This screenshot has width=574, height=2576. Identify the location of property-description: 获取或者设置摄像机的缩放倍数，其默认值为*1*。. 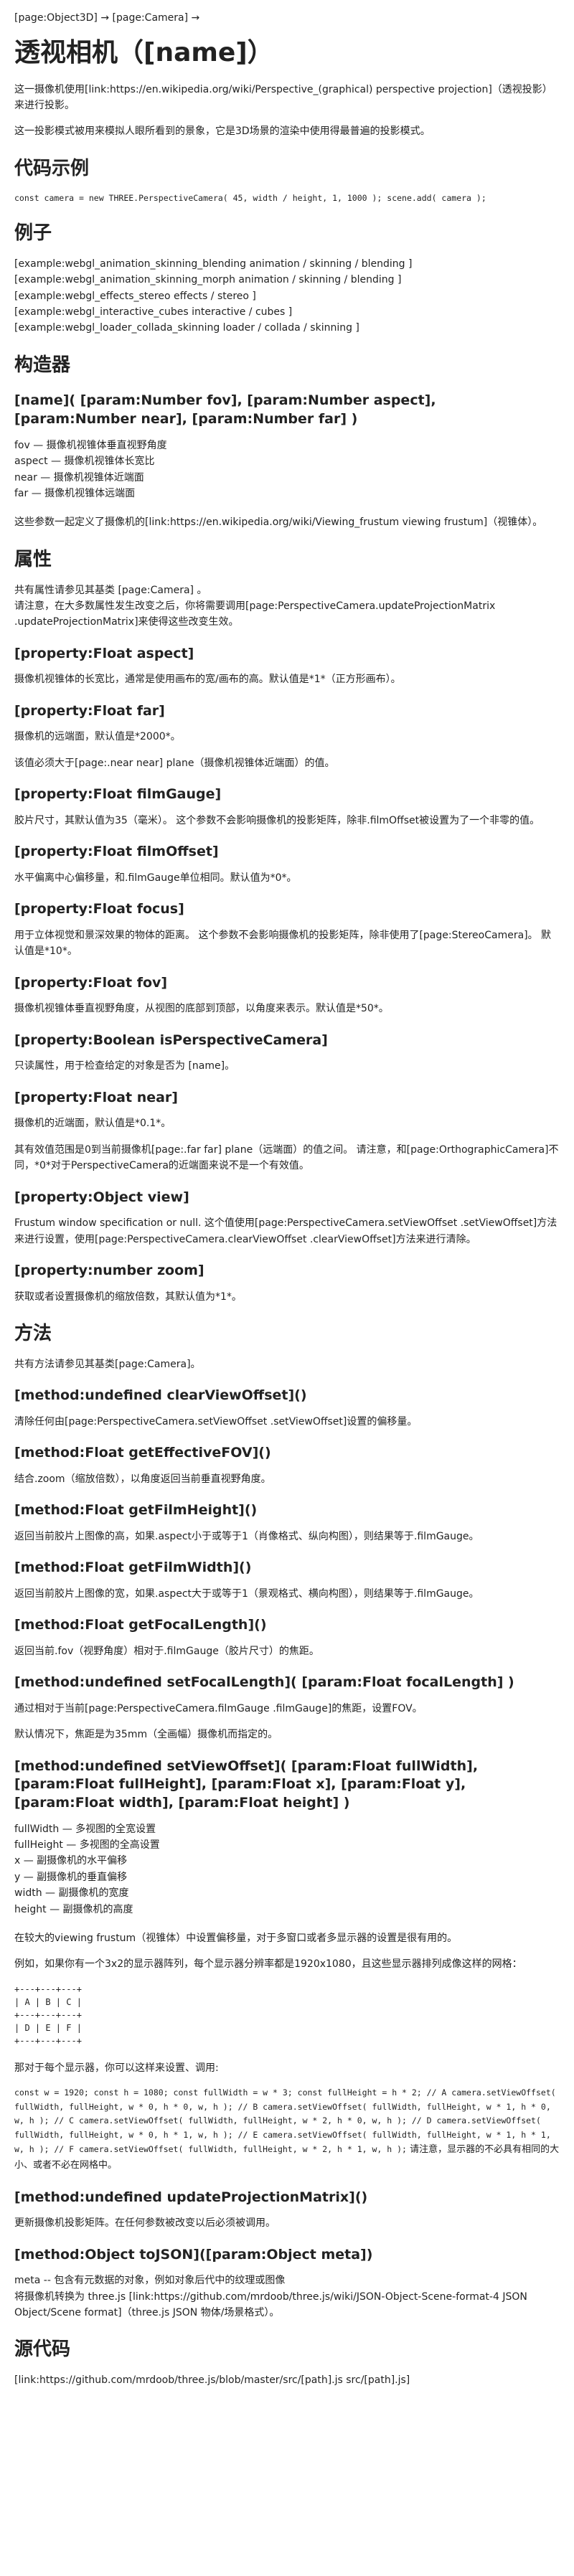
(128, 1297).